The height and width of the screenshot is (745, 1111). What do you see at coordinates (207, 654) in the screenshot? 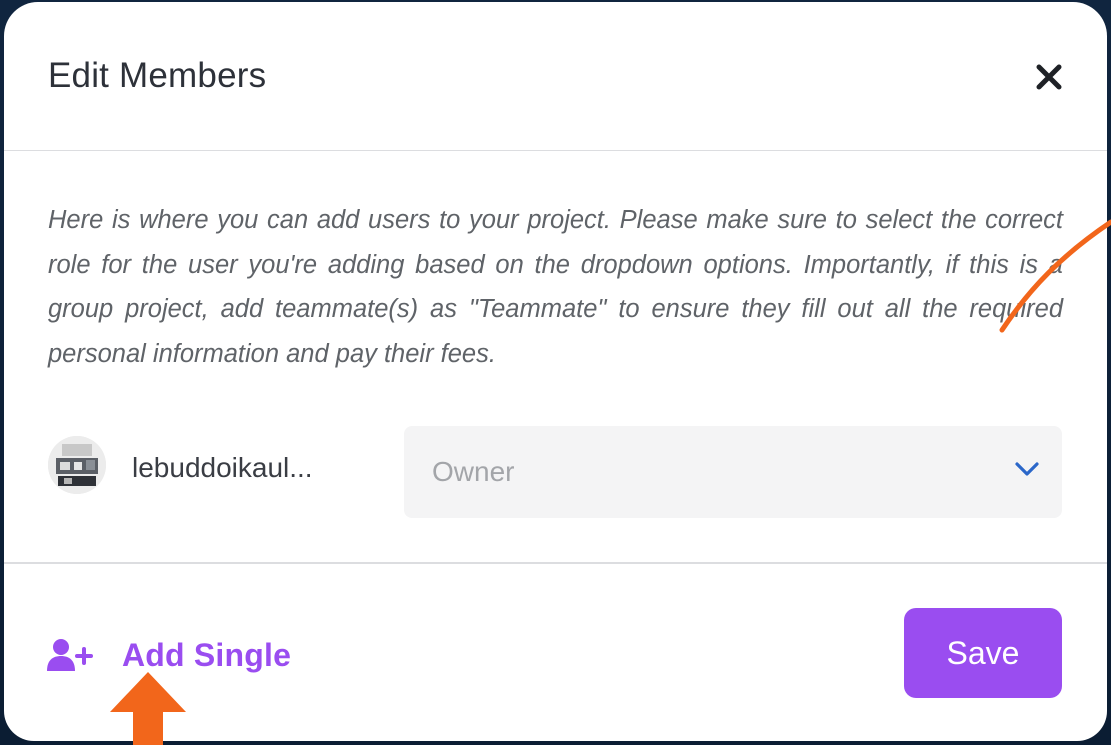
I see `add-single-label: Add Single` at bounding box center [207, 654].